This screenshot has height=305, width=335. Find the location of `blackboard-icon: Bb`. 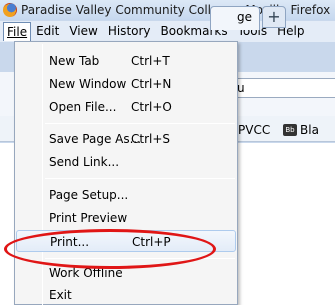

blackboard-icon: Bb is located at coordinates (290, 130).